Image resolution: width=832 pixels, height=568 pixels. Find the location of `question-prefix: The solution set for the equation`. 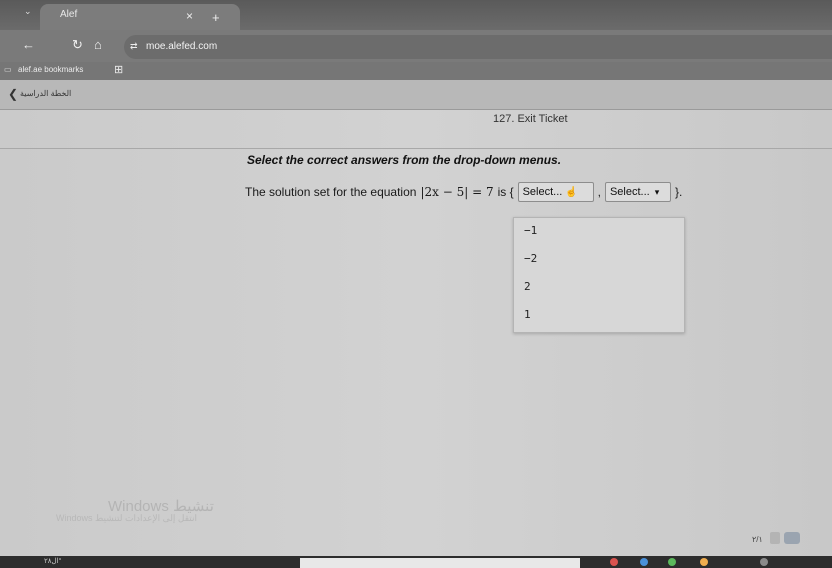

question-prefix: The solution set for the equation is located at coordinates (331, 192).